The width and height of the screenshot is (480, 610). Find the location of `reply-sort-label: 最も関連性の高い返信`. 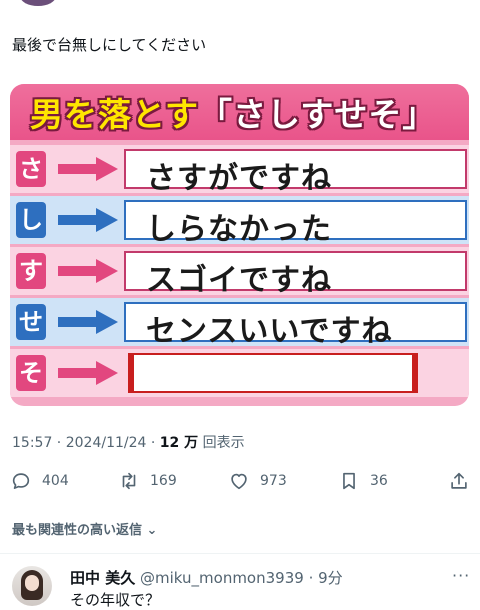

reply-sort-label: 最も関連性の高い返信 is located at coordinates (77, 530).